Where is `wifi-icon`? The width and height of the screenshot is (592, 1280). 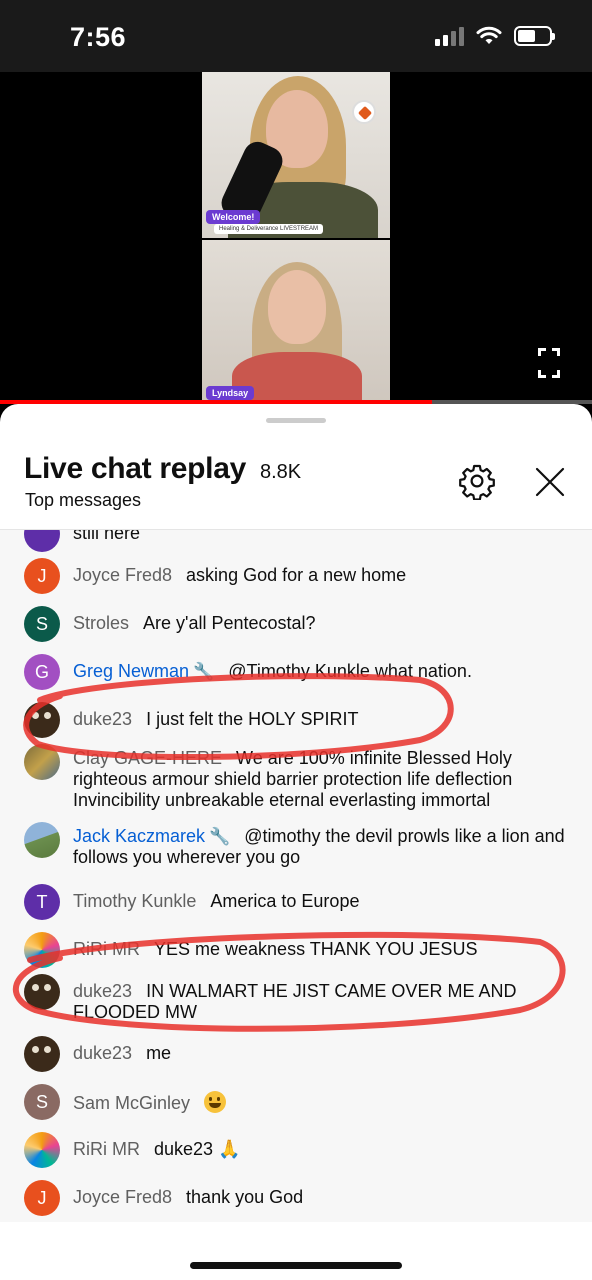
wifi-icon is located at coordinates (489, 35).